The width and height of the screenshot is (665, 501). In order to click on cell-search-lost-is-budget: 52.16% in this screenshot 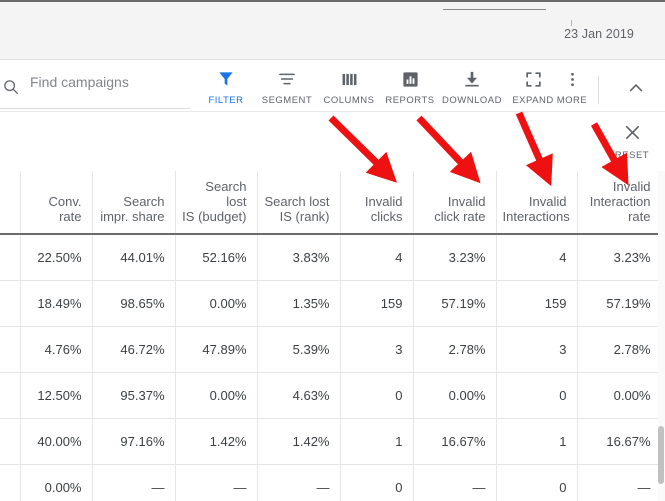, I will do `click(216, 257)`.